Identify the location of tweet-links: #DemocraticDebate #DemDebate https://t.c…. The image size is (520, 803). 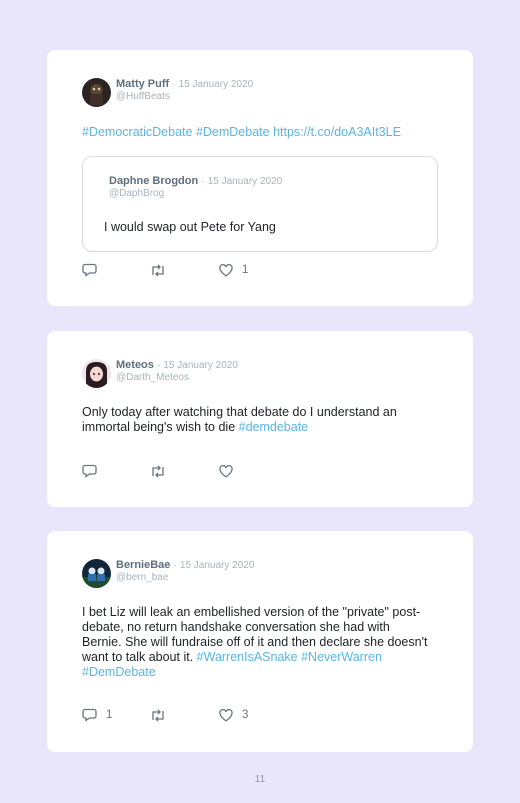
(241, 132).